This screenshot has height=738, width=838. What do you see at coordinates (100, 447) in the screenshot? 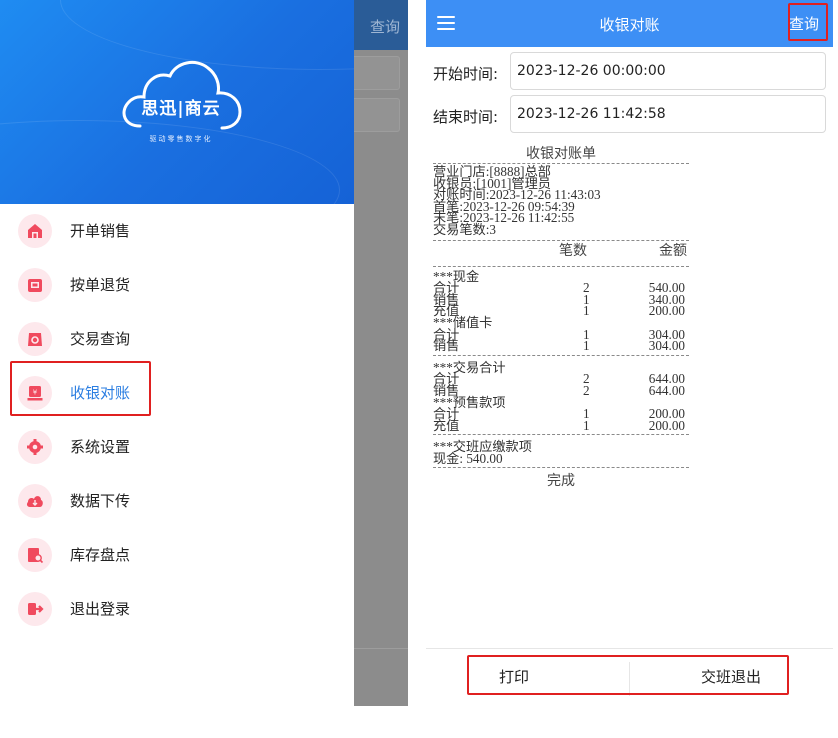
I see `menu-label: 系统设置` at bounding box center [100, 447].